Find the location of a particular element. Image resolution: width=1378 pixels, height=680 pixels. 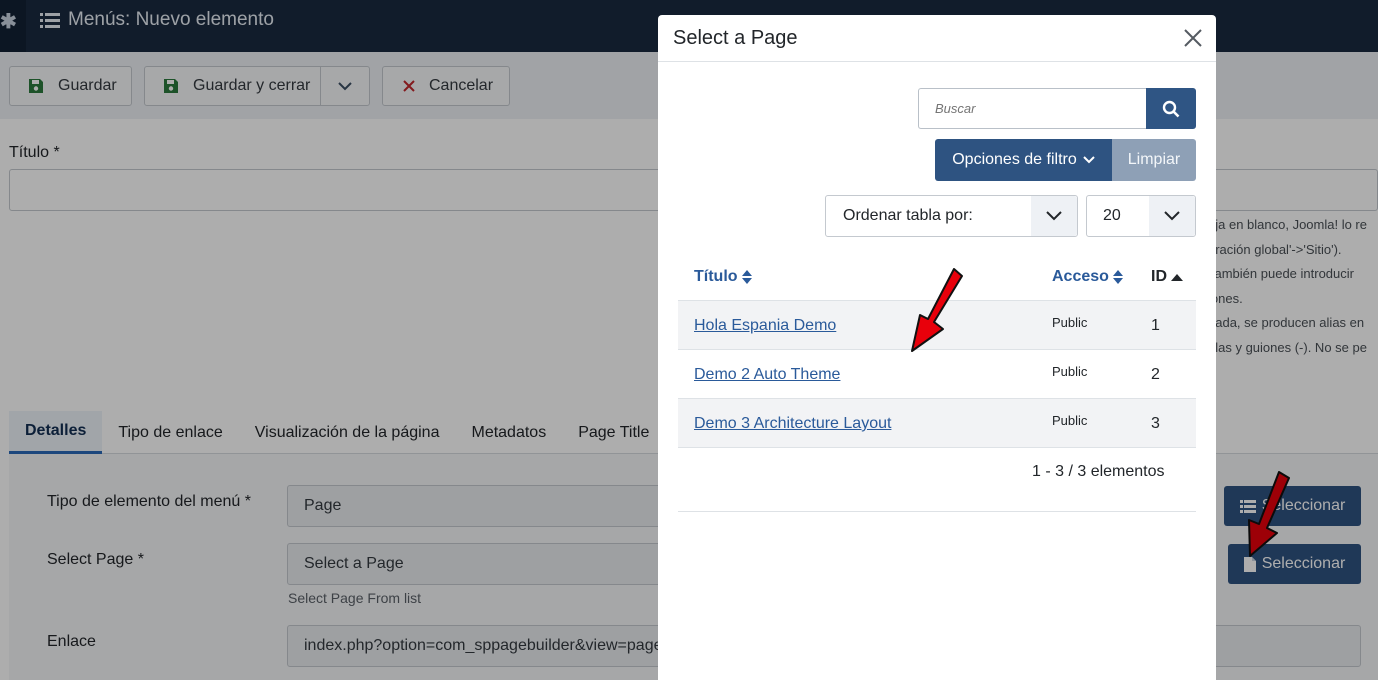

order-select-value: Ordenar tabla por: is located at coordinates (908, 215).